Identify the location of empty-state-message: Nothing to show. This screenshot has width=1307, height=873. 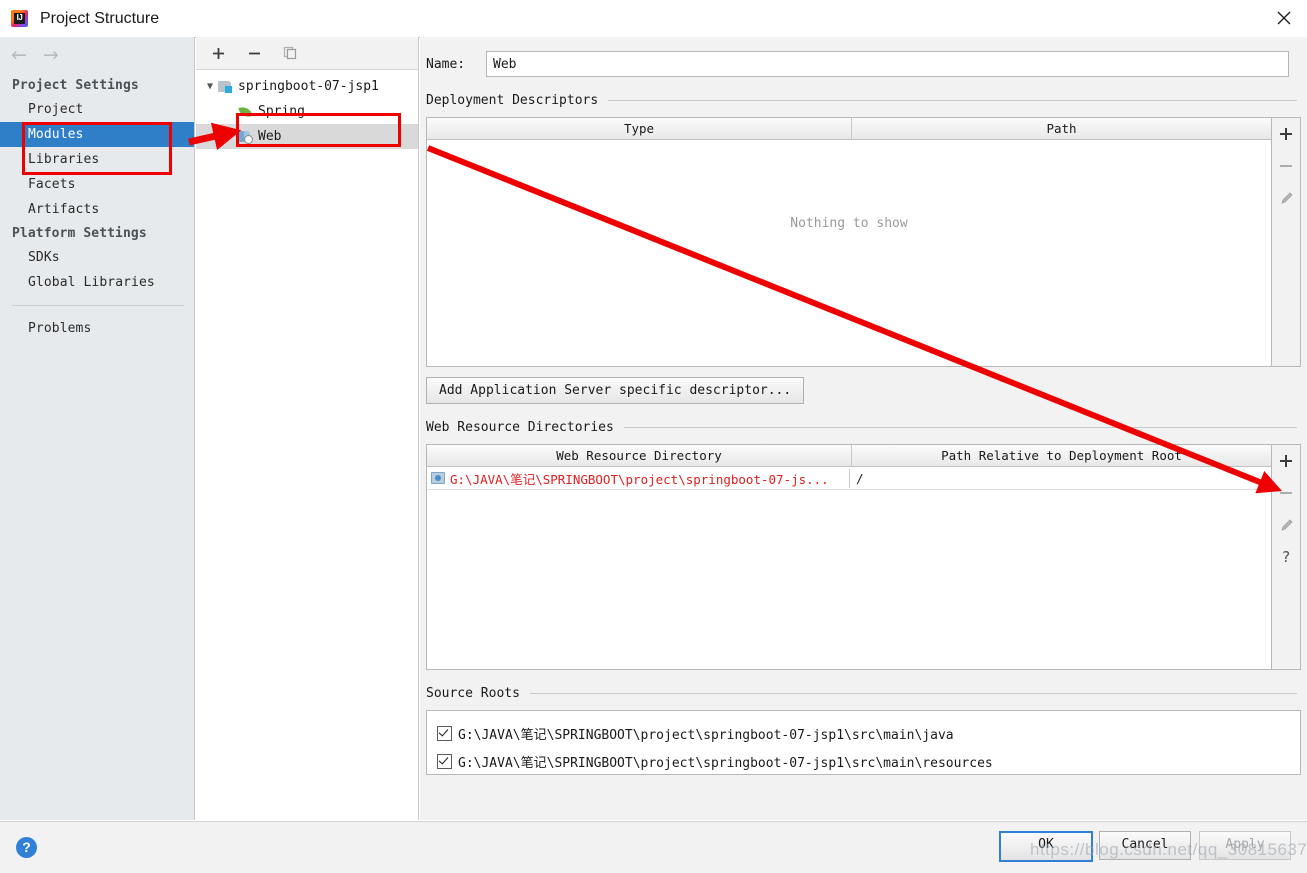
(849, 223).